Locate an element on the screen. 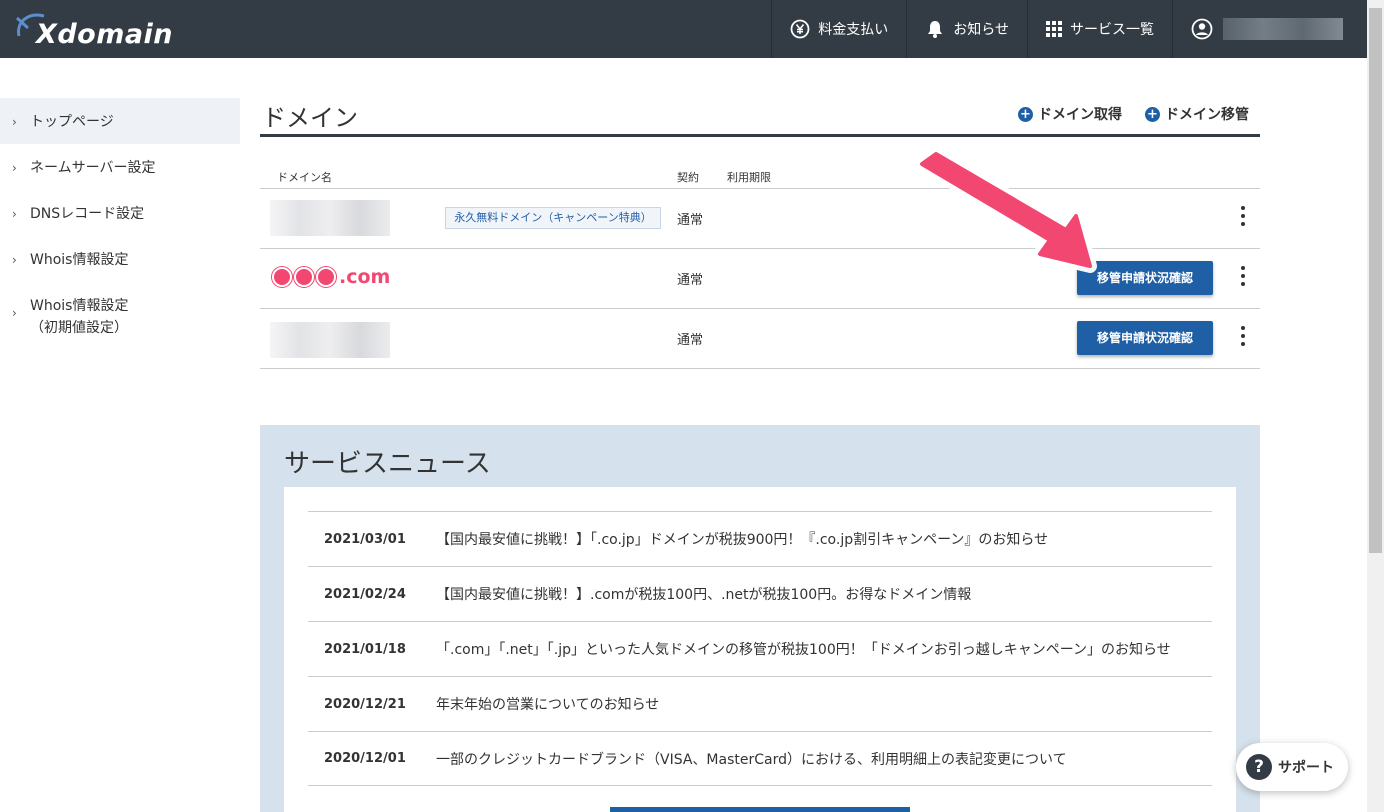 The height and width of the screenshot is (812, 1384). news-item: 2020/12/21 年末年始の営業についてのお知らせ is located at coordinates (760, 703).